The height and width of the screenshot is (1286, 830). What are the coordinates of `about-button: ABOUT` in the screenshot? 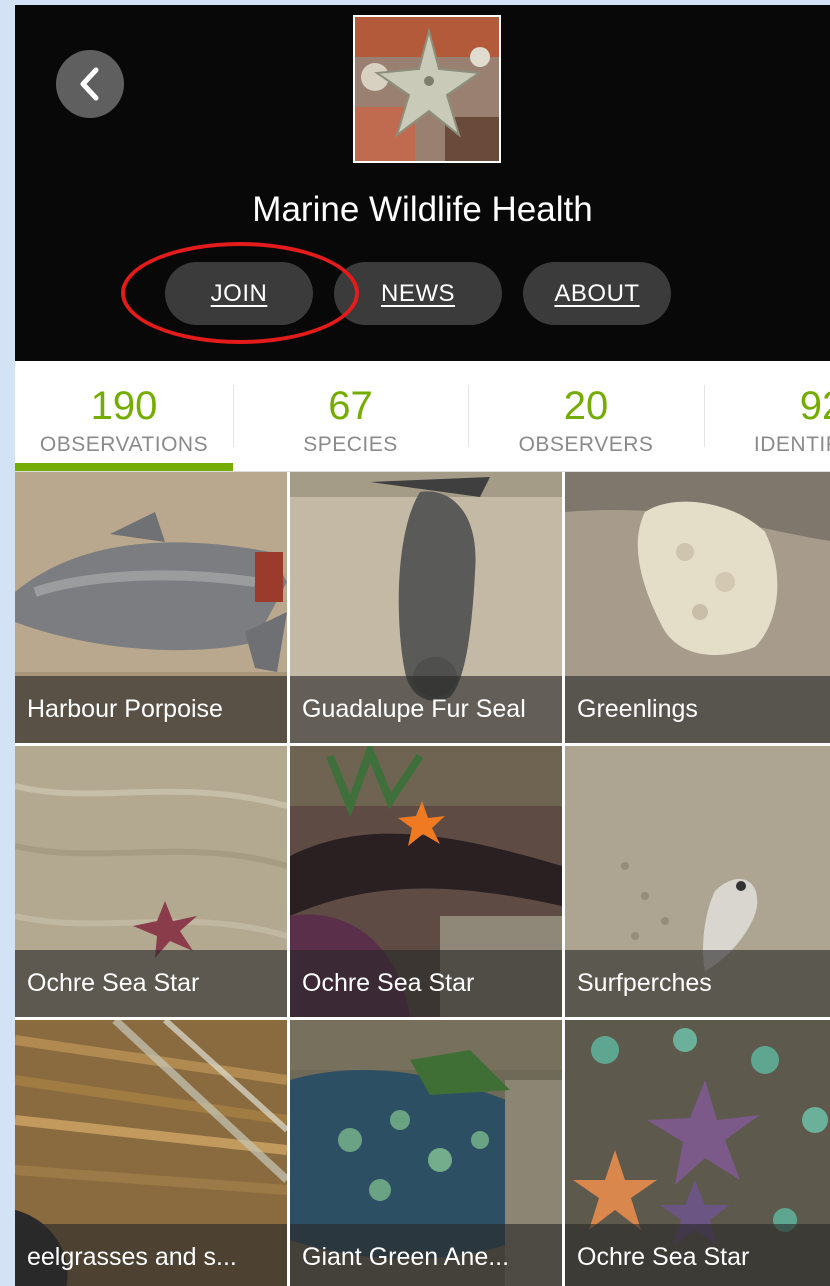 It's located at (597, 293).